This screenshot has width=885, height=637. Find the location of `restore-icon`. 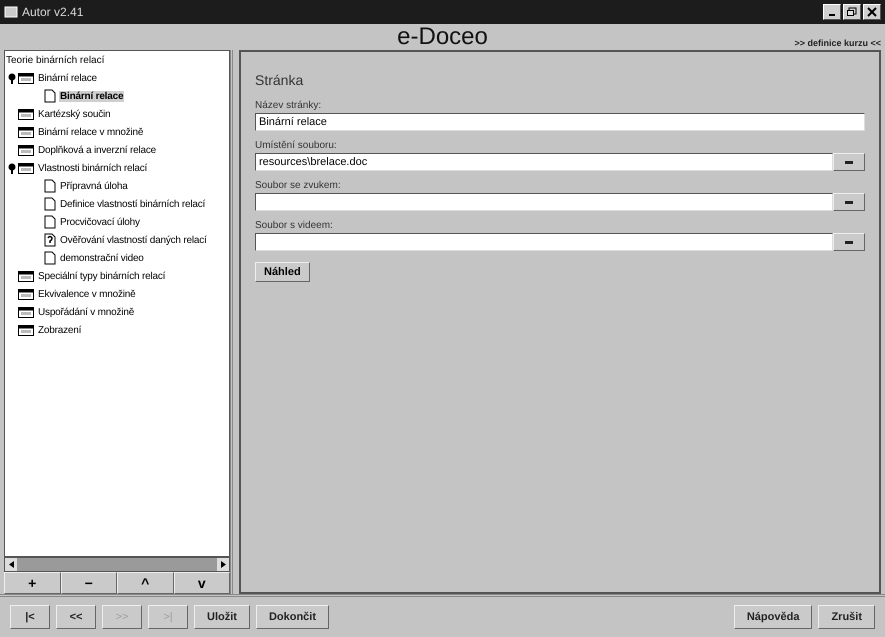

restore-icon is located at coordinates (852, 12).